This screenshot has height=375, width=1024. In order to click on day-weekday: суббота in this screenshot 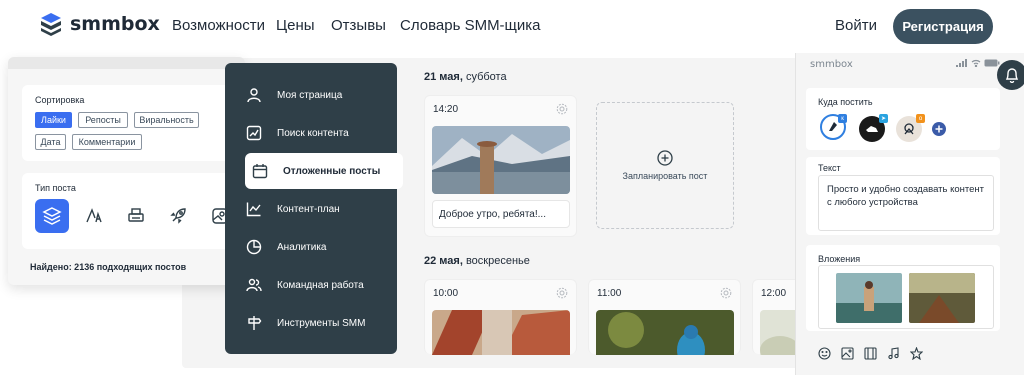, I will do `click(484, 77)`.